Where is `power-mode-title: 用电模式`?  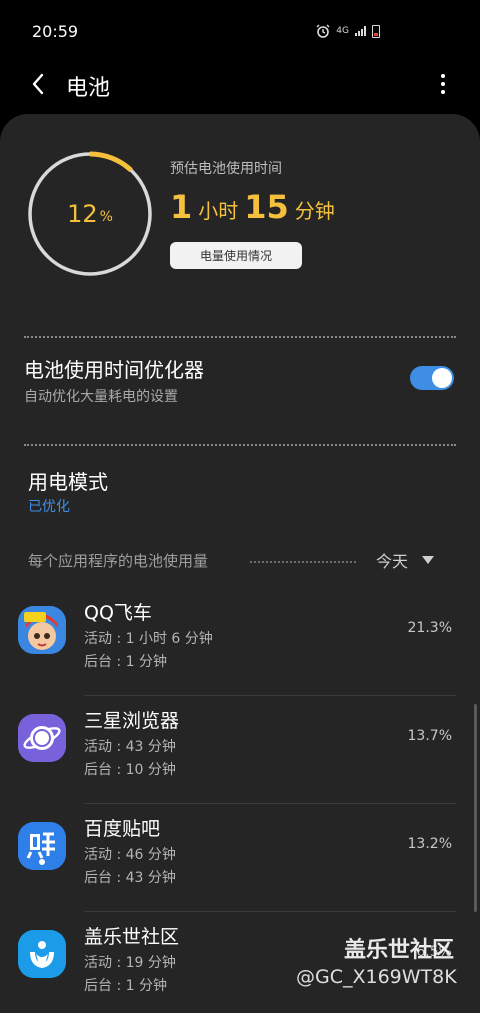 power-mode-title: 用电模式 is located at coordinates (68, 482).